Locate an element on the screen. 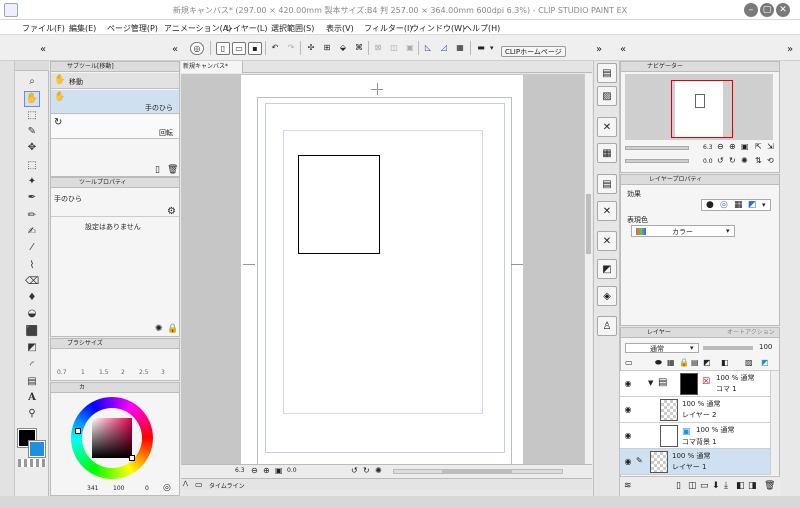 The height and width of the screenshot is (508, 800). brush-size-preset: 3 is located at coordinates (163, 372).